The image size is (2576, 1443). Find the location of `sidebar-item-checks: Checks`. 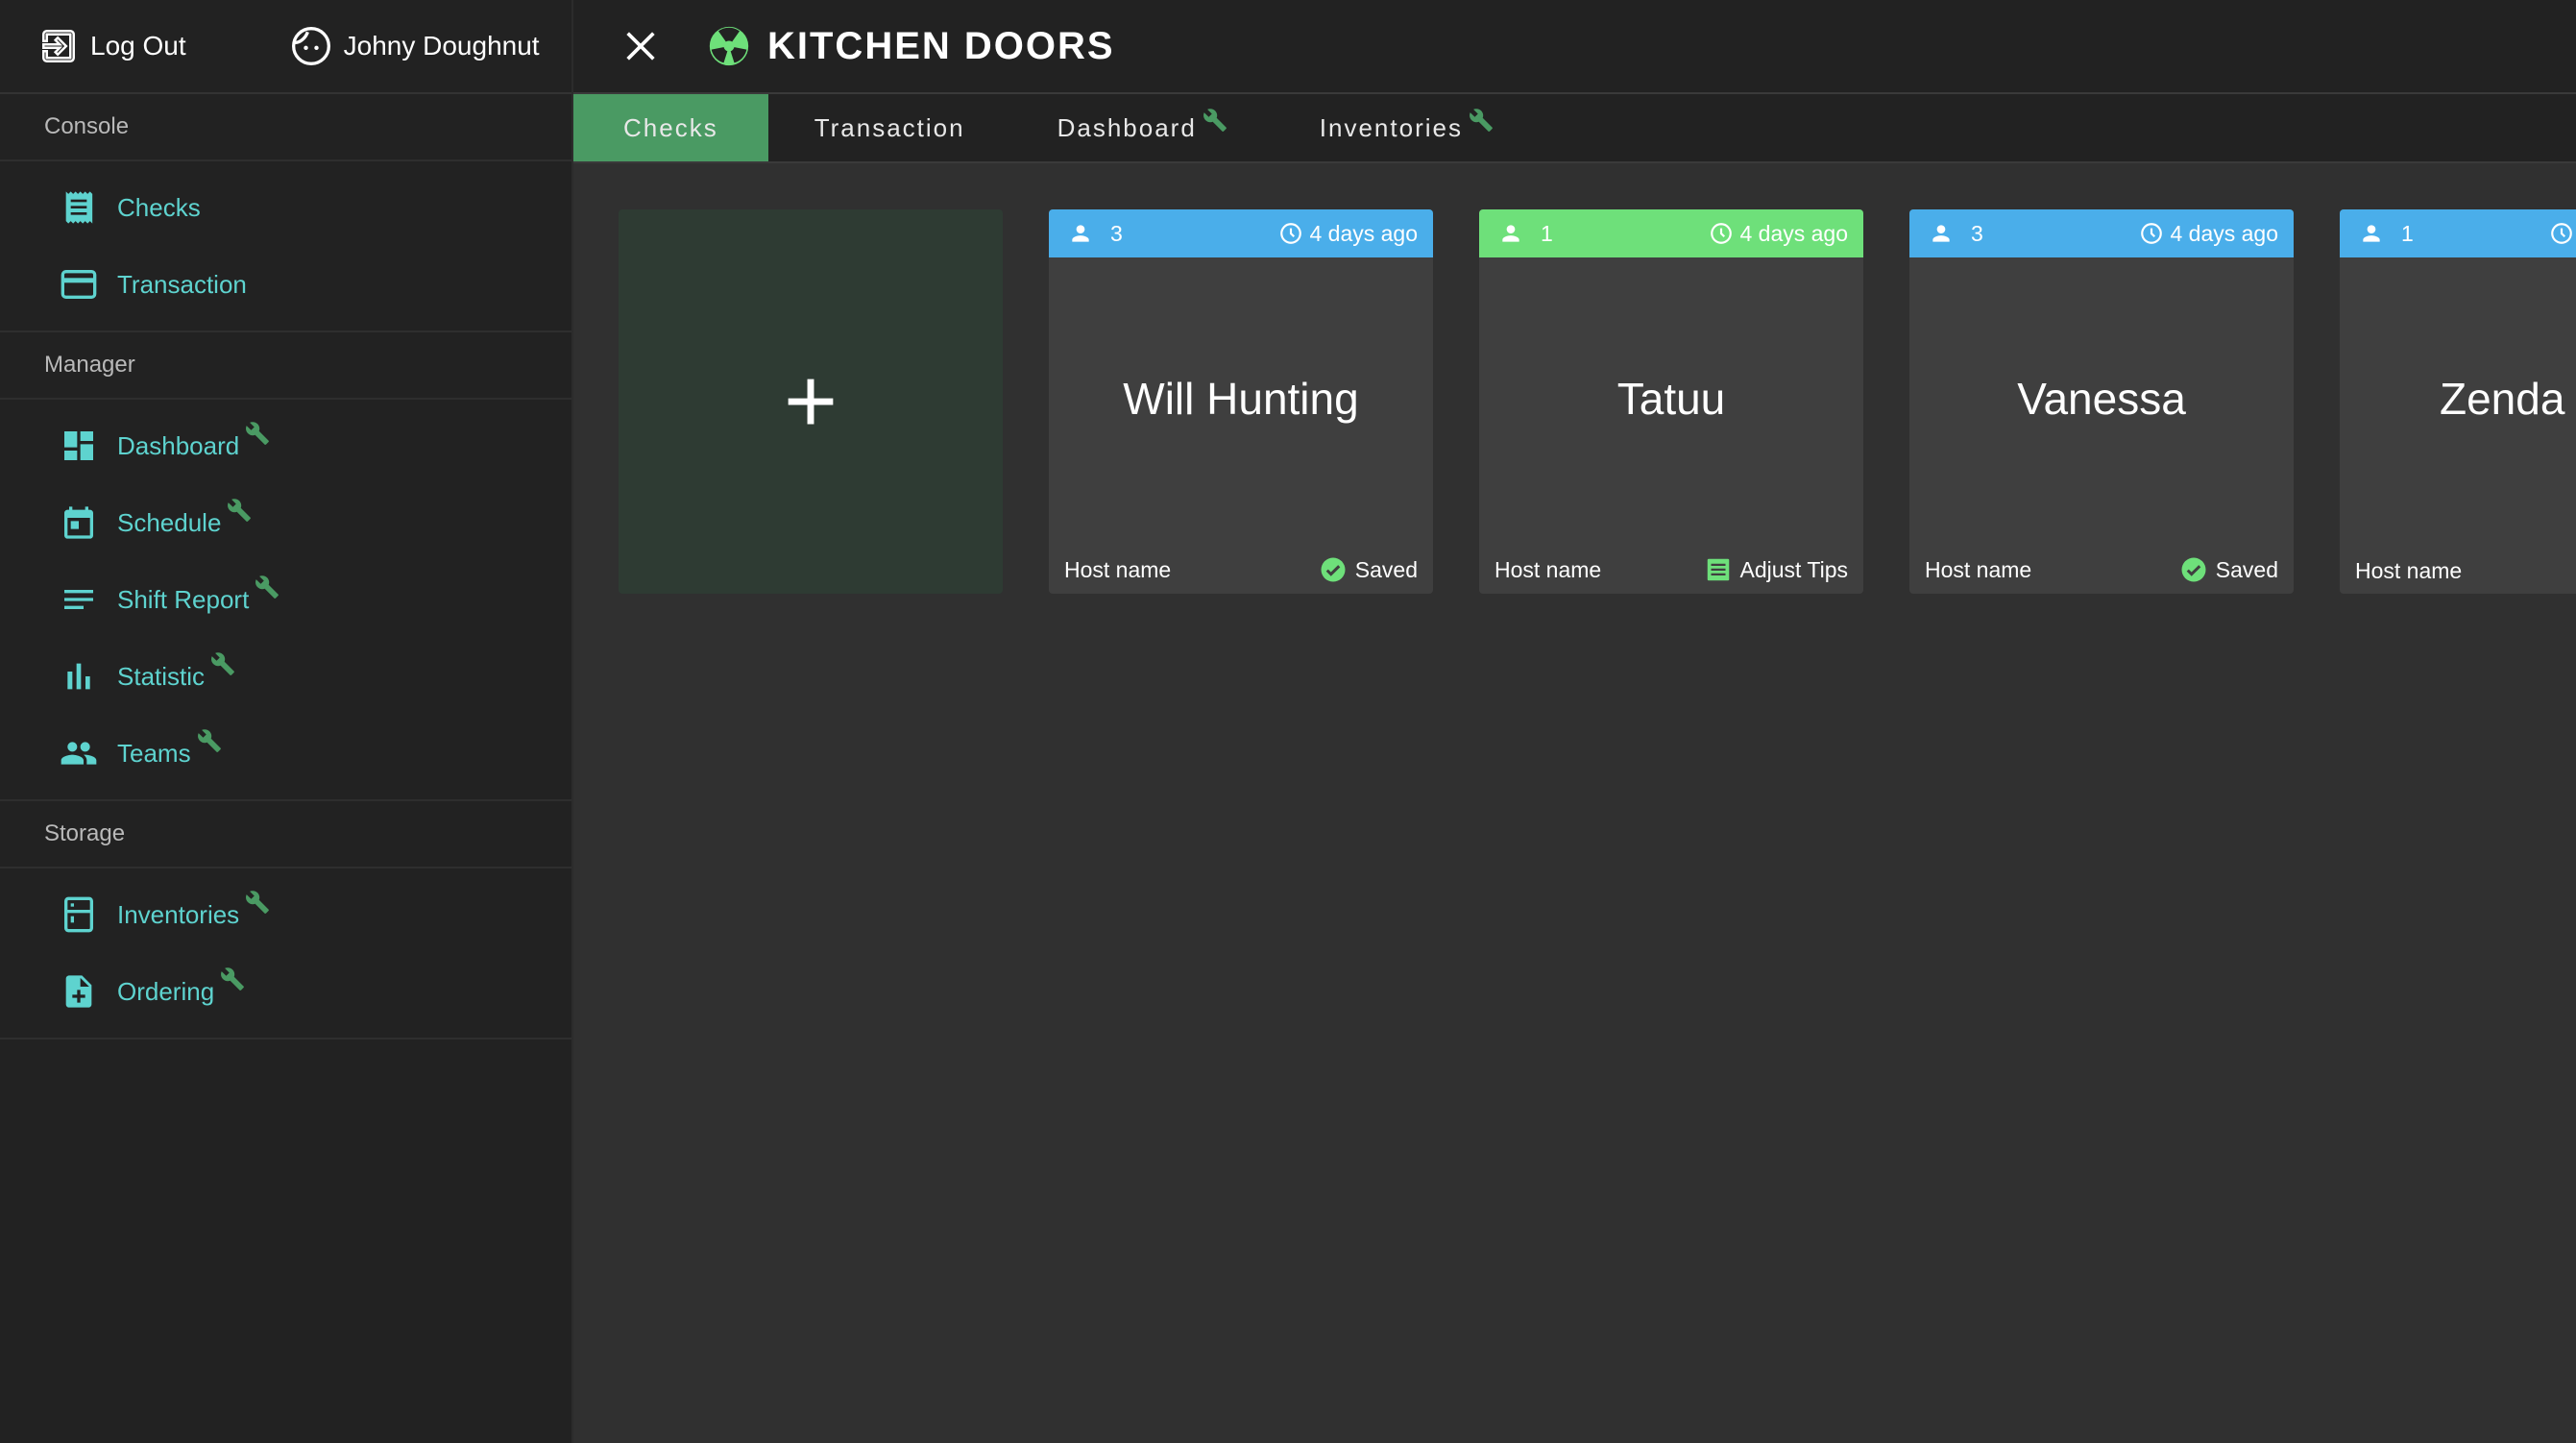

sidebar-item-checks: Checks is located at coordinates (285, 208).